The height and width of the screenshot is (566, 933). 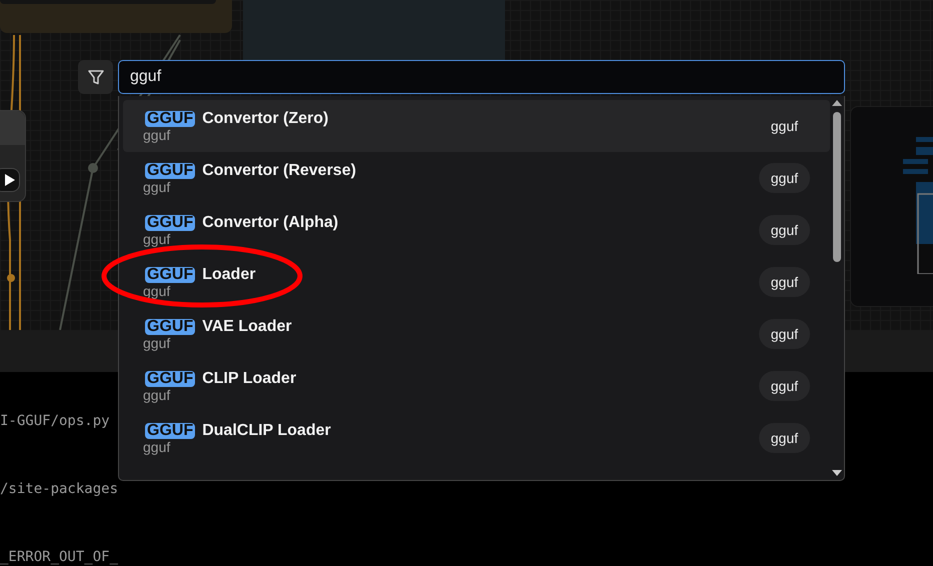 What do you see at coordinates (249, 379) in the screenshot?
I see `result-title: CLIP Loader` at bounding box center [249, 379].